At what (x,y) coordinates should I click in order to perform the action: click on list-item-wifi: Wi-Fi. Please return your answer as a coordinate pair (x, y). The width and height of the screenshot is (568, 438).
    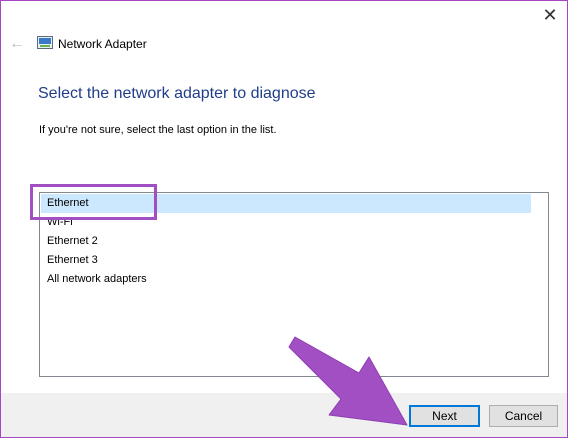
    Looking at the image, I should click on (57, 222).